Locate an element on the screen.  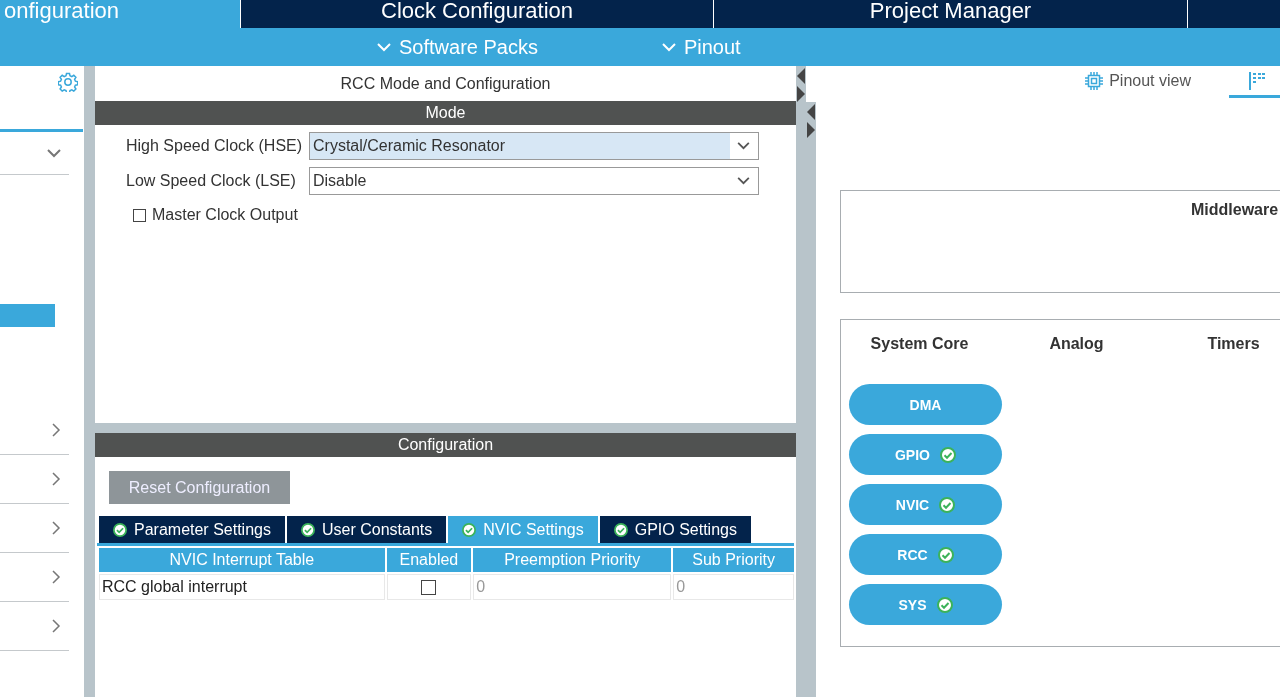
section-header: Mode is located at coordinates (445, 113).